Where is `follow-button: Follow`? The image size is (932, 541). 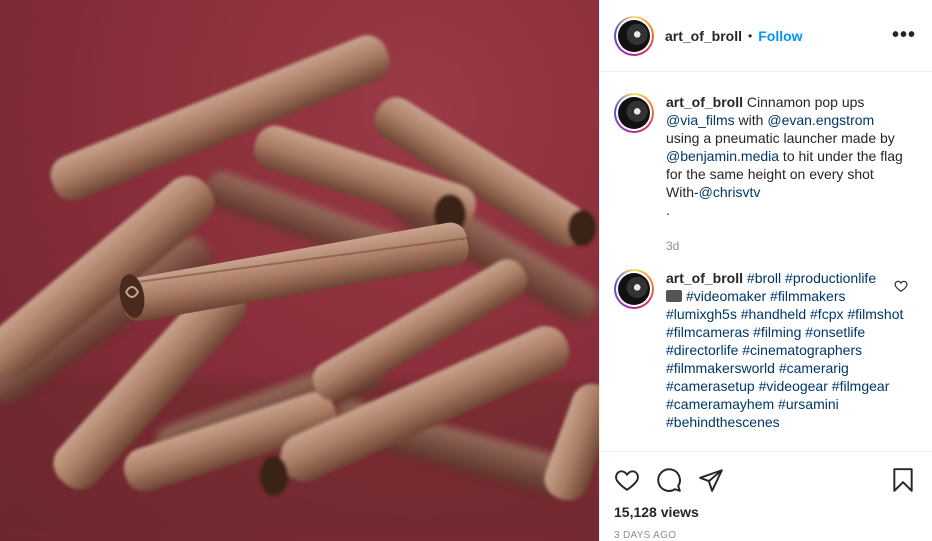 follow-button: Follow is located at coordinates (780, 36).